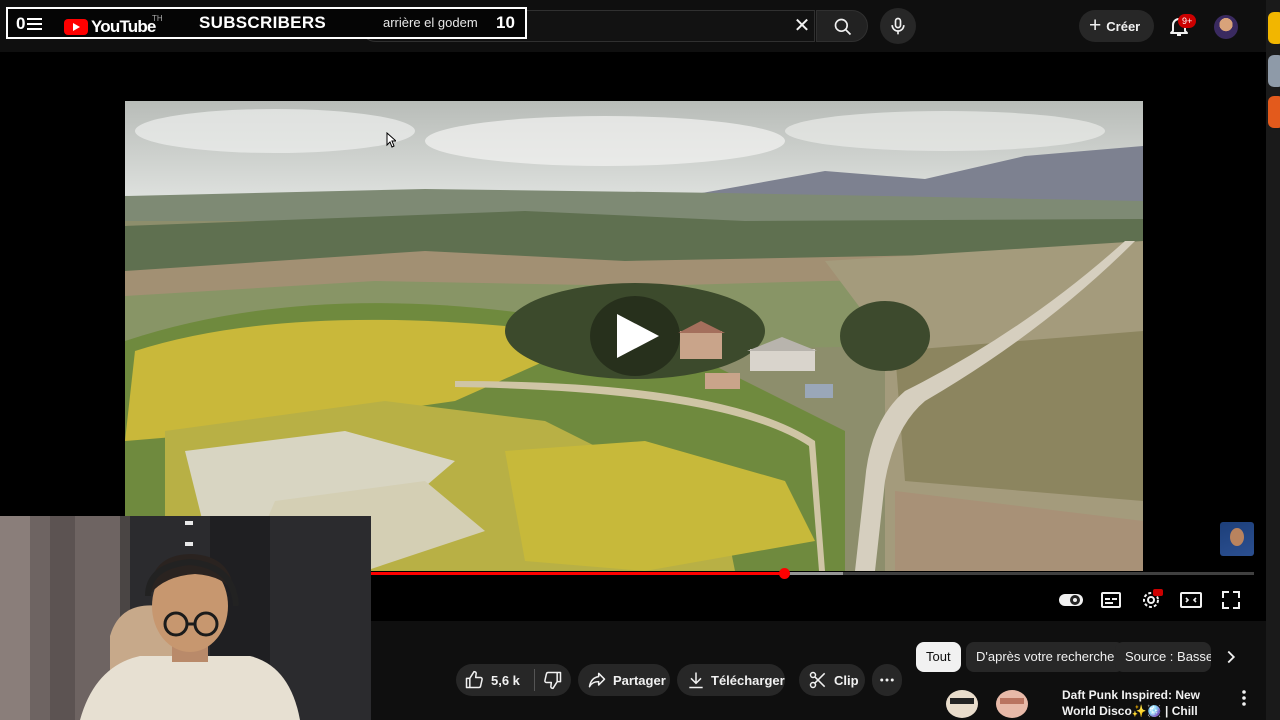  Describe the element at coordinates (1123, 26) in the screenshot. I see `create-label: Créer` at that location.